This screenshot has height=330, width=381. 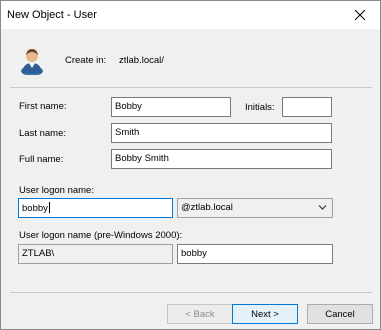 I want to click on user-icon, so click(x=32, y=62).